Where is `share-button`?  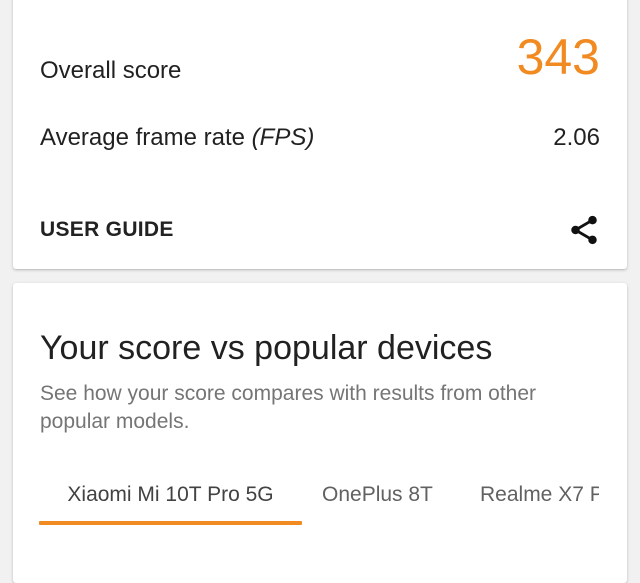
share-button is located at coordinates (584, 230).